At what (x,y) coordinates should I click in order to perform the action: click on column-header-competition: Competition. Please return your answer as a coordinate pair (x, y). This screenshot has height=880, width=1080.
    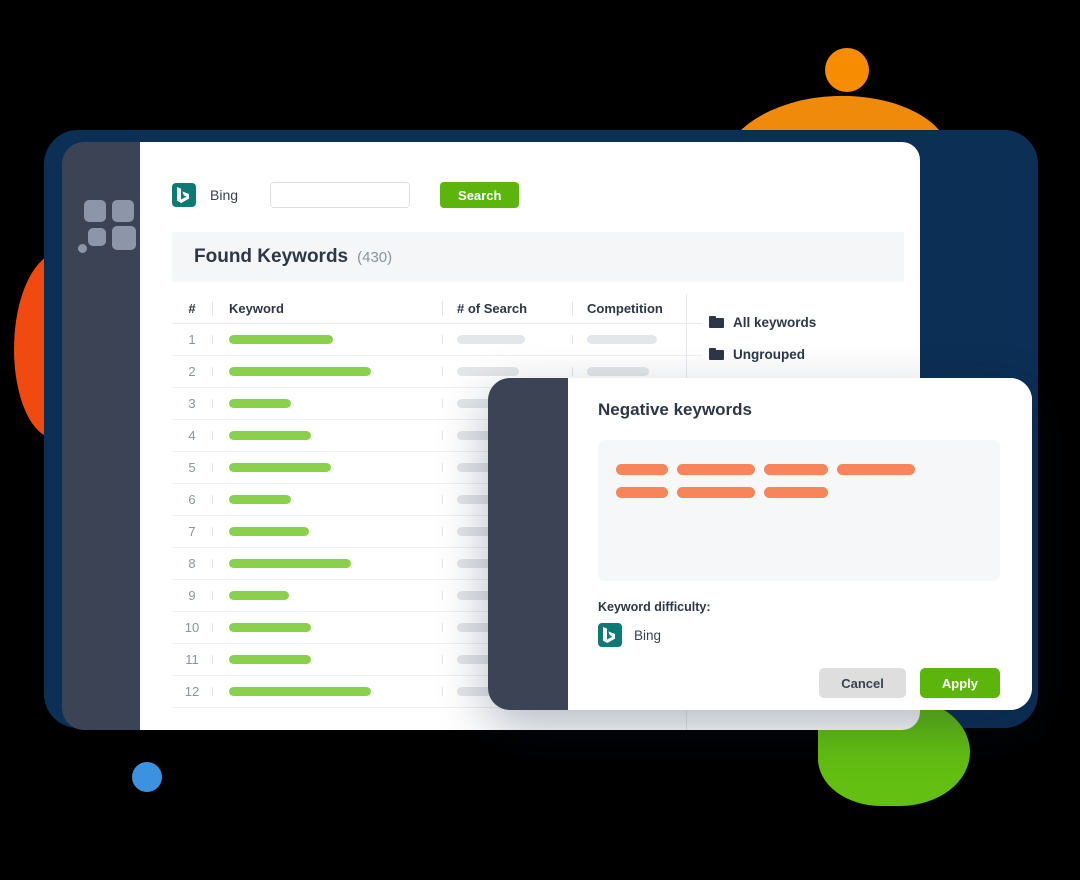
    Looking at the image, I should click on (637, 308).